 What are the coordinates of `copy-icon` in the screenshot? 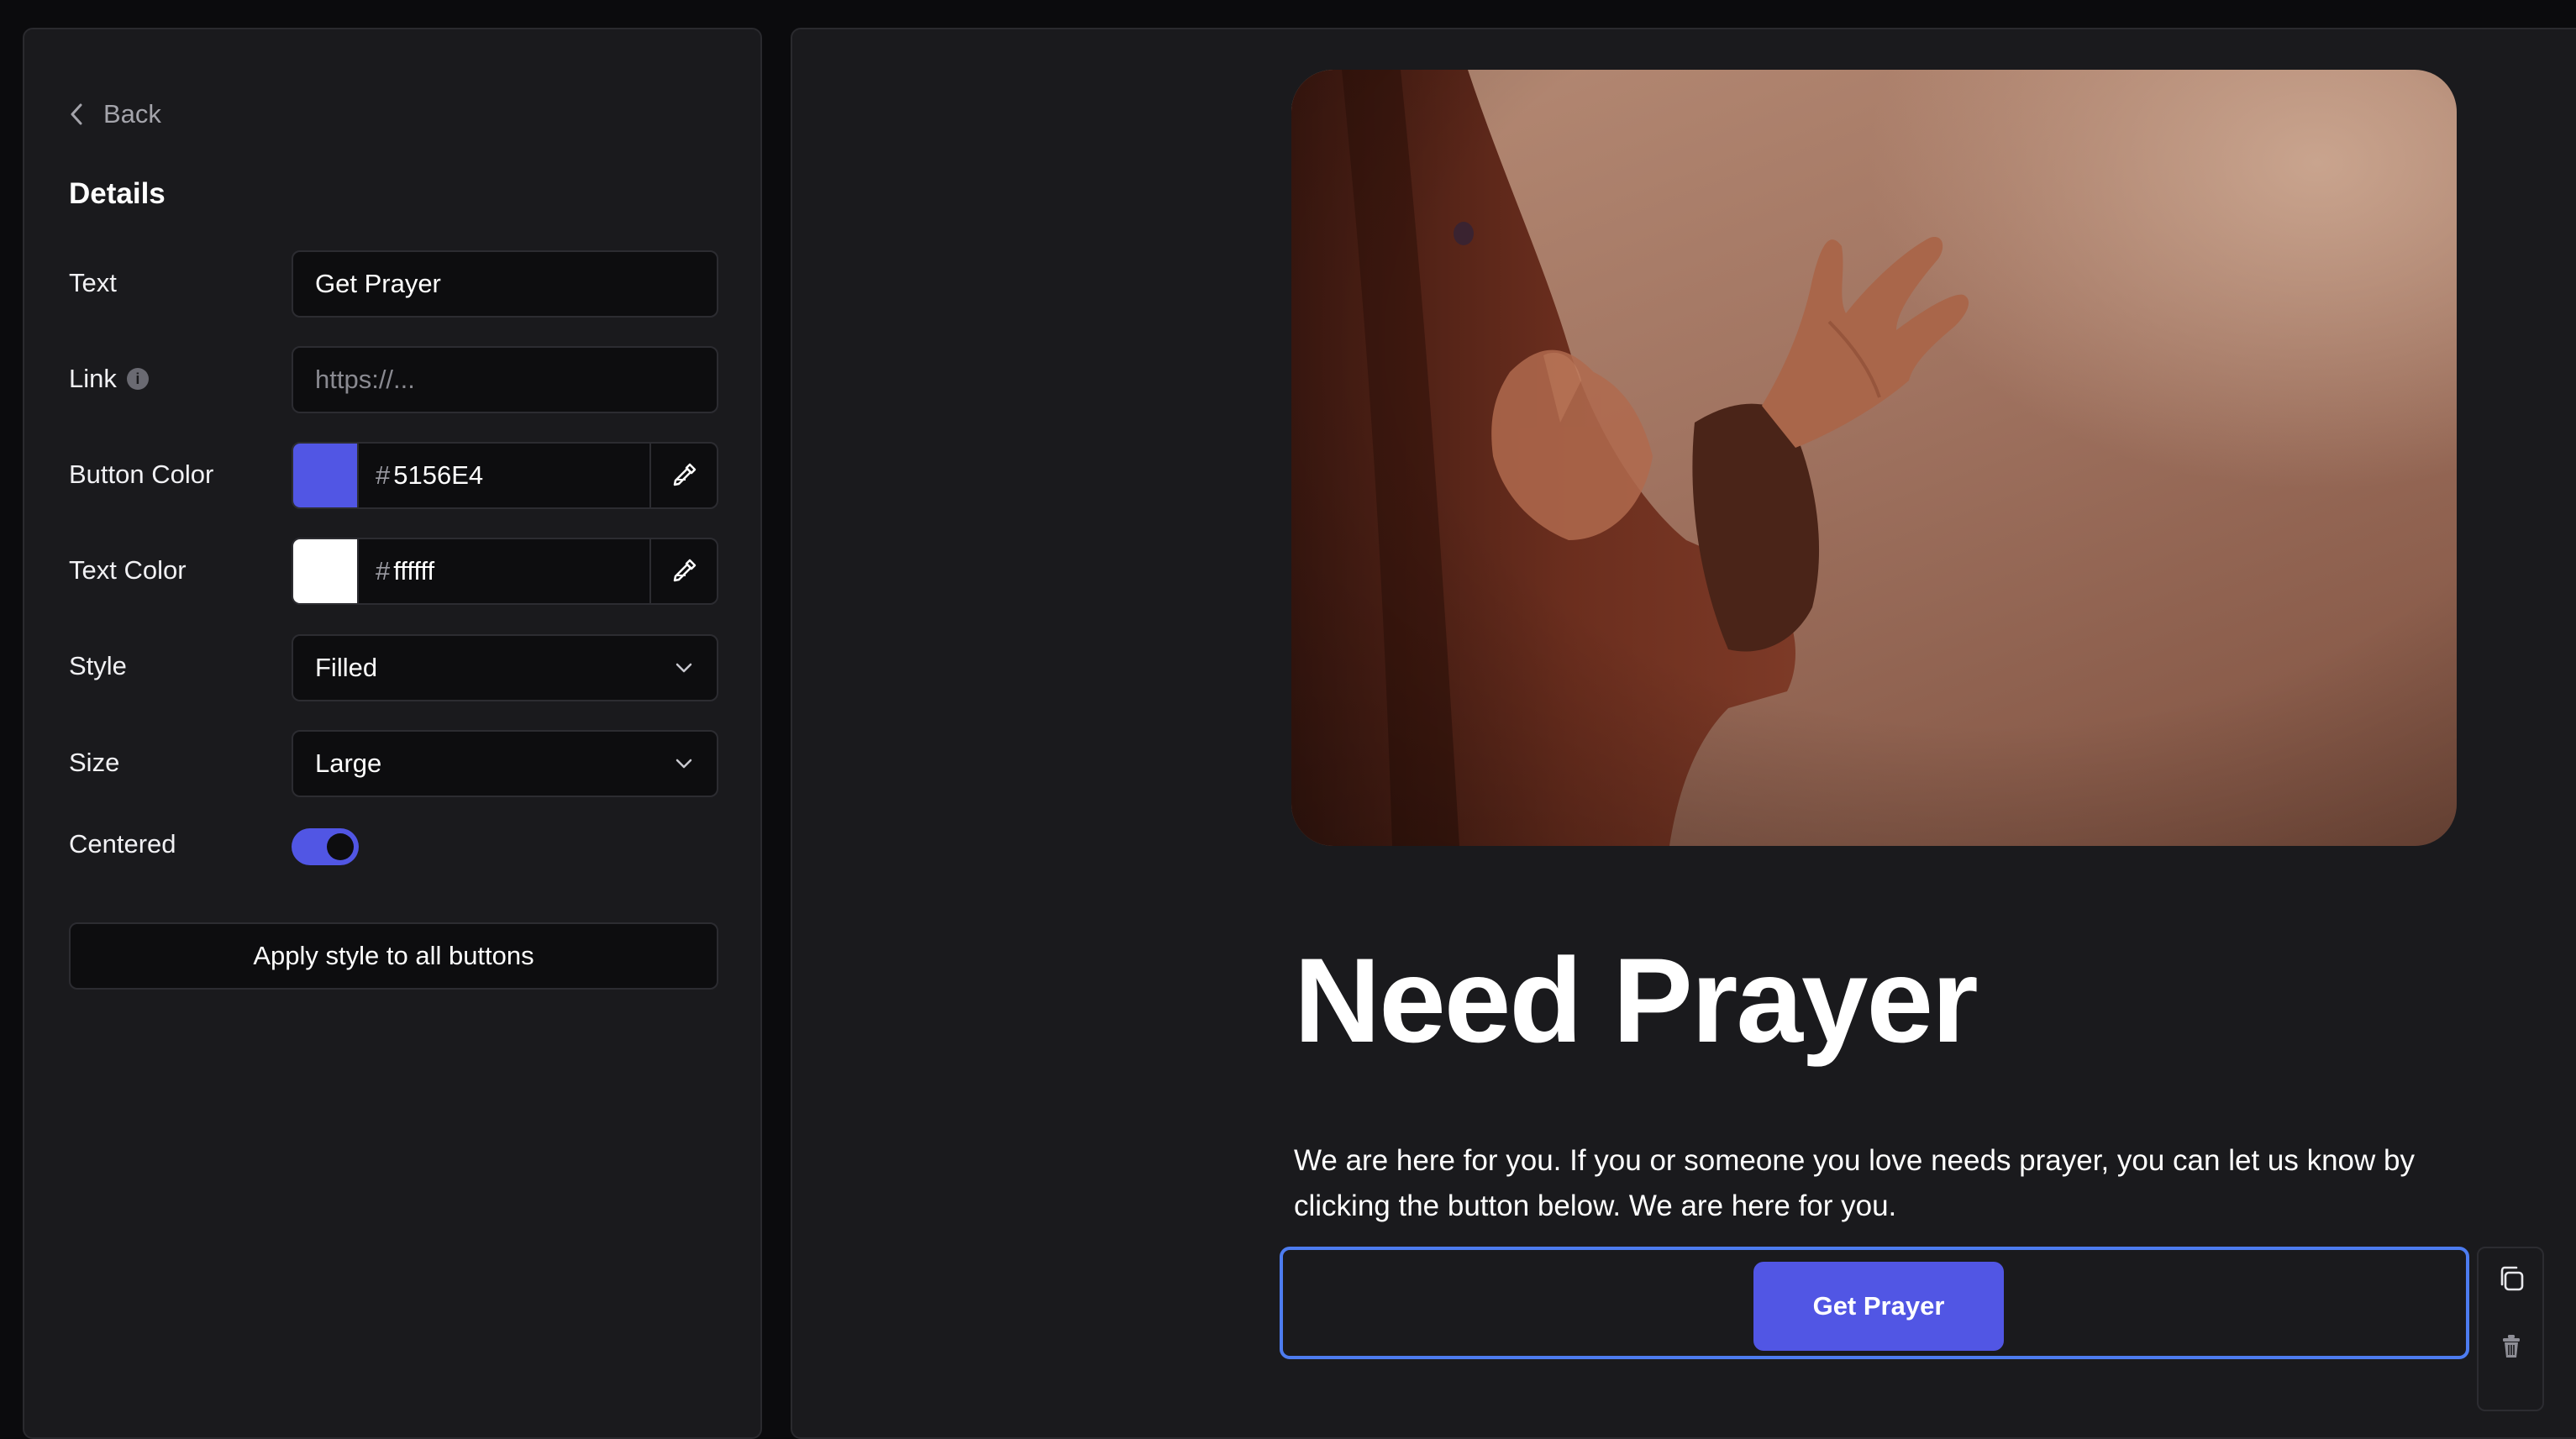 It's located at (2512, 1278).